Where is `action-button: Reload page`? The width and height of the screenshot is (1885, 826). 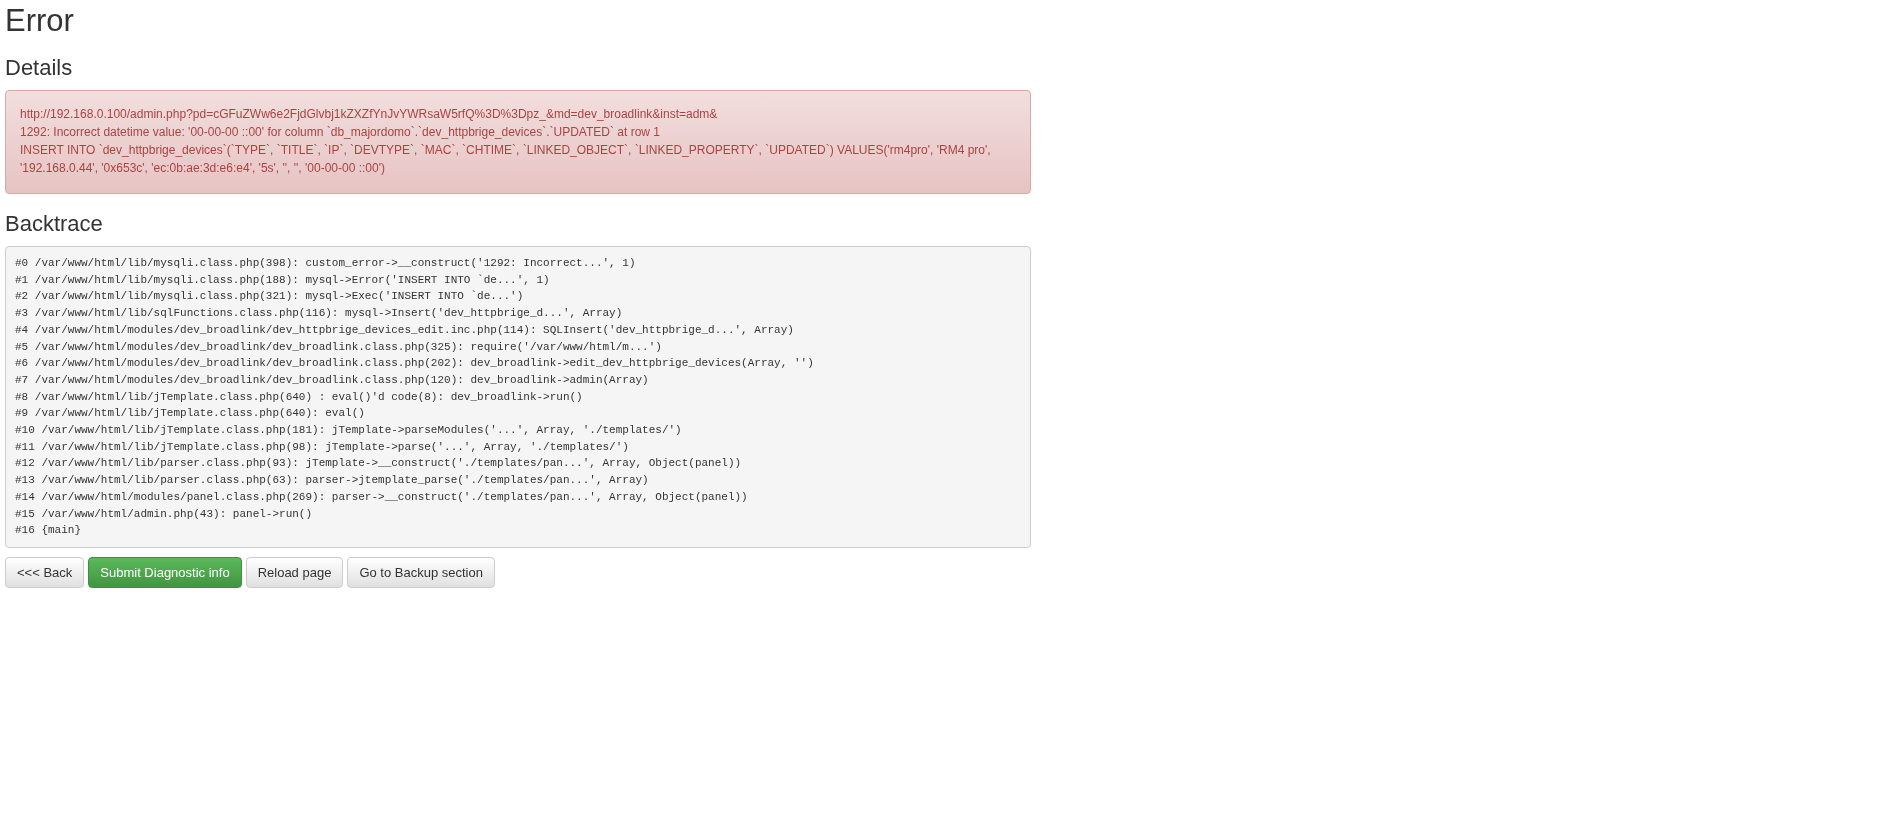 action-button: Reload page is located at coordinates (294, 572).